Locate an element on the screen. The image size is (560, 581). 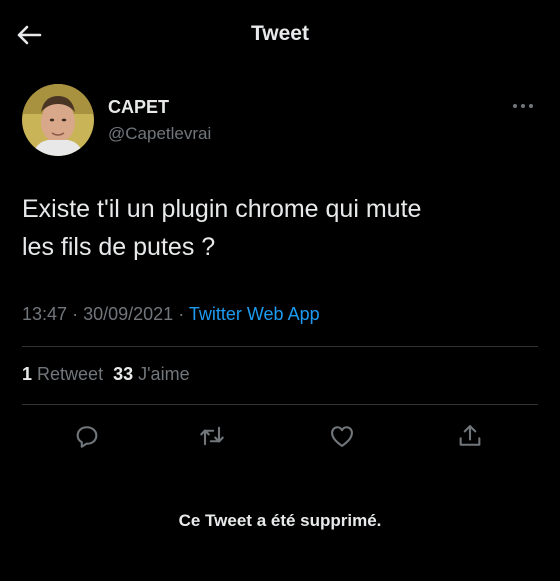
more-options-button is located at coordinates (523, 106).